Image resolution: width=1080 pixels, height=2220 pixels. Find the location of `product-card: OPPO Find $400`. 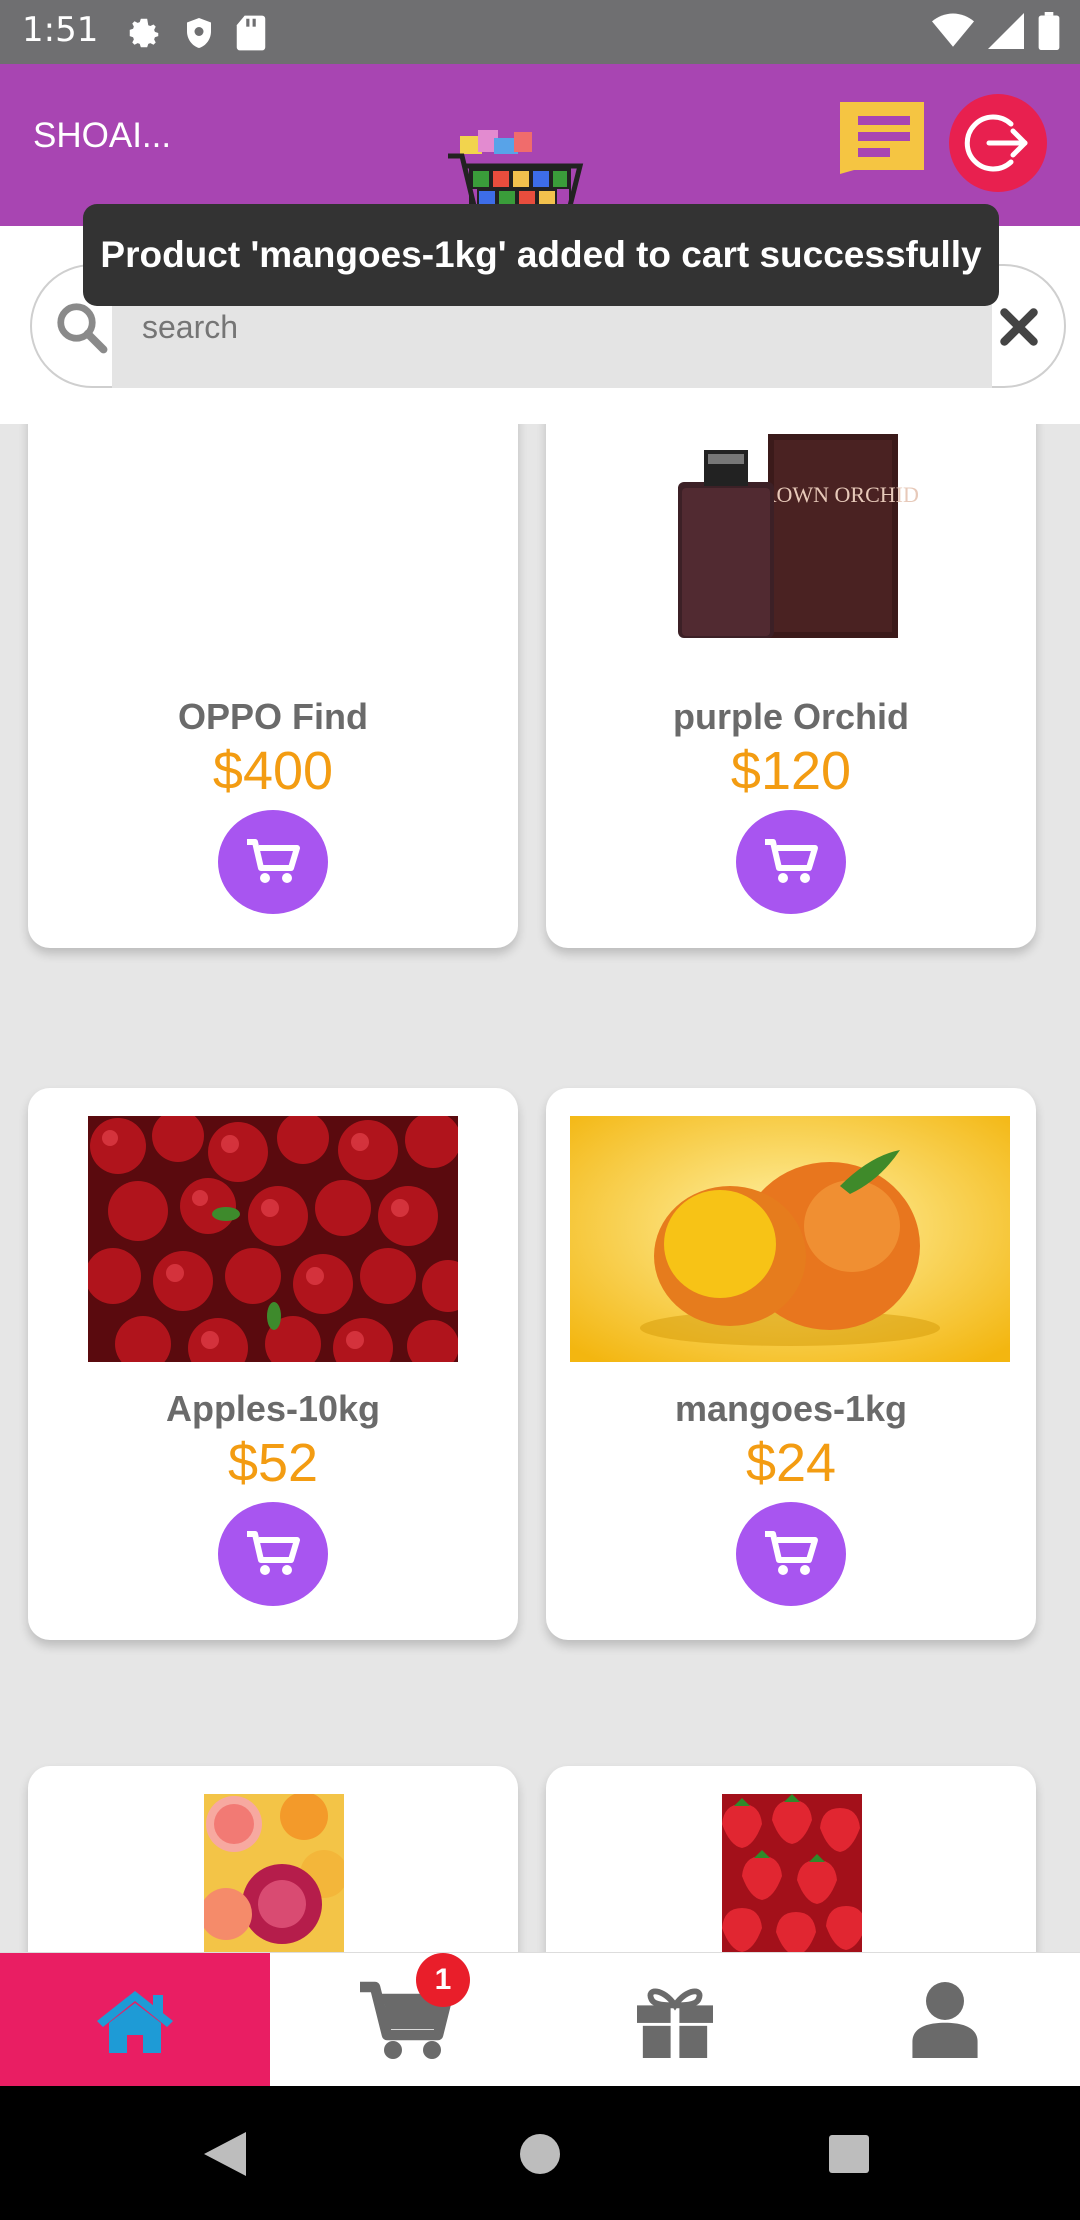

product-card: OPPO Find $400 is located at coordinates (273, 686).